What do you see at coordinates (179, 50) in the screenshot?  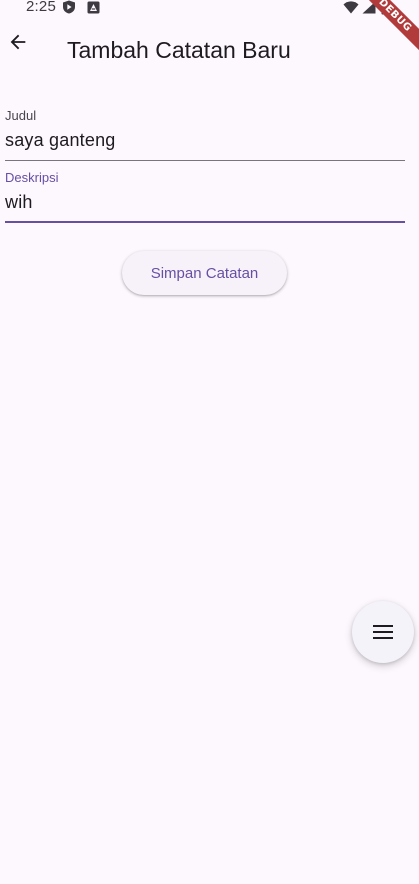 I see `page-title: Tambah Catatan Baru` at bounding box center [179, 50].